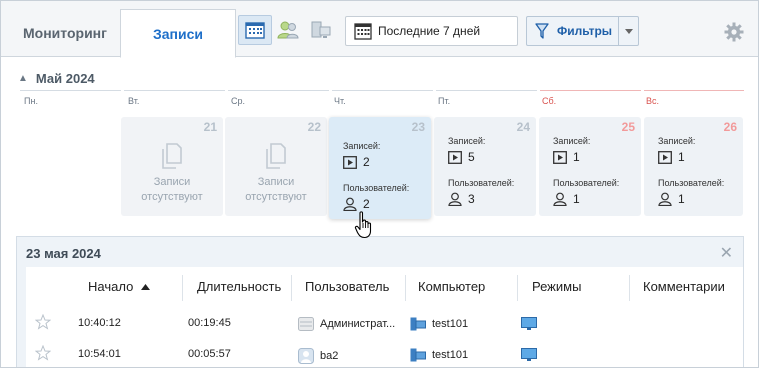  I want to click on day-number: 21, so click(210, 127).